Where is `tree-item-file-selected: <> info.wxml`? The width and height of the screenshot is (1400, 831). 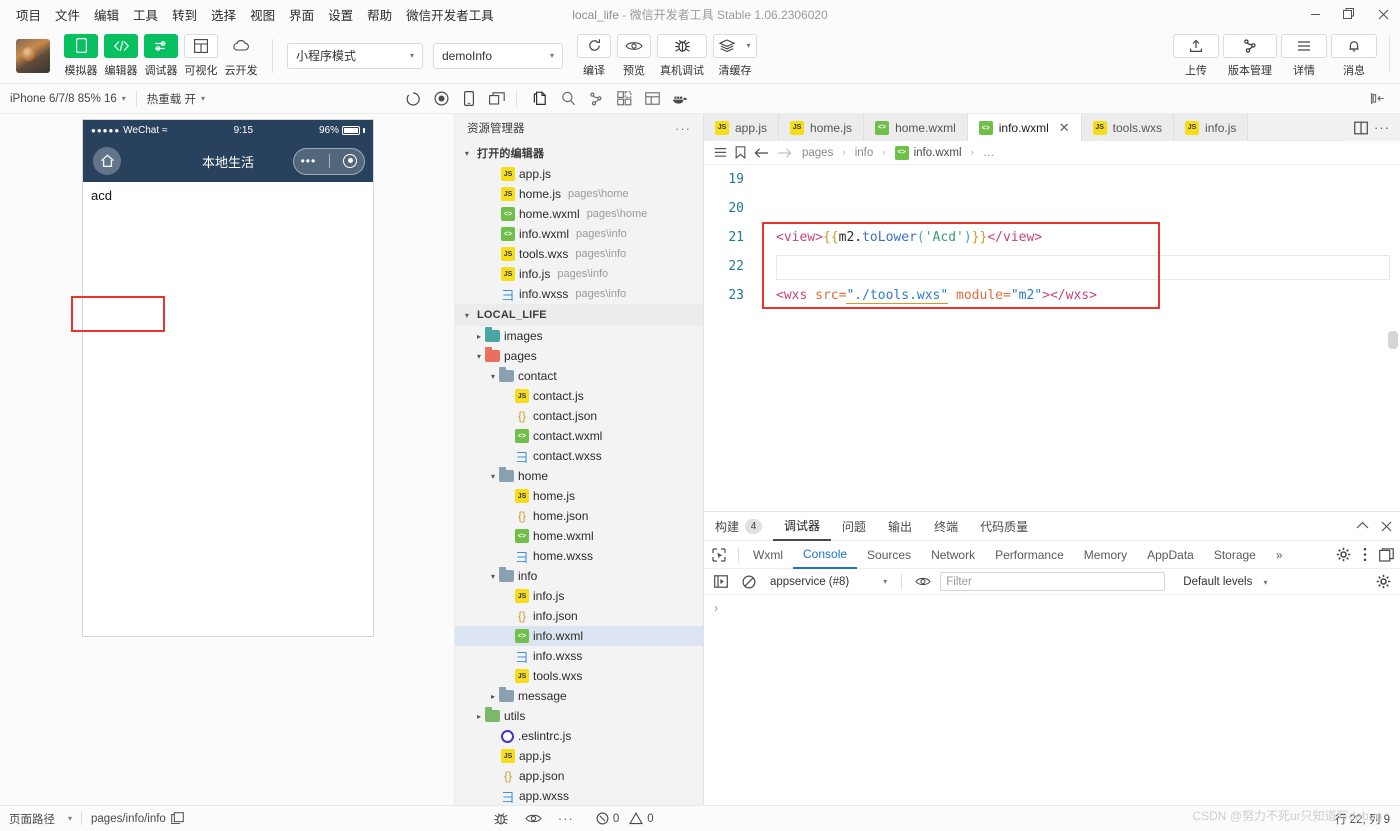 tree-item-file-selected: <> info.wxml is located at coordinates (579, 636).